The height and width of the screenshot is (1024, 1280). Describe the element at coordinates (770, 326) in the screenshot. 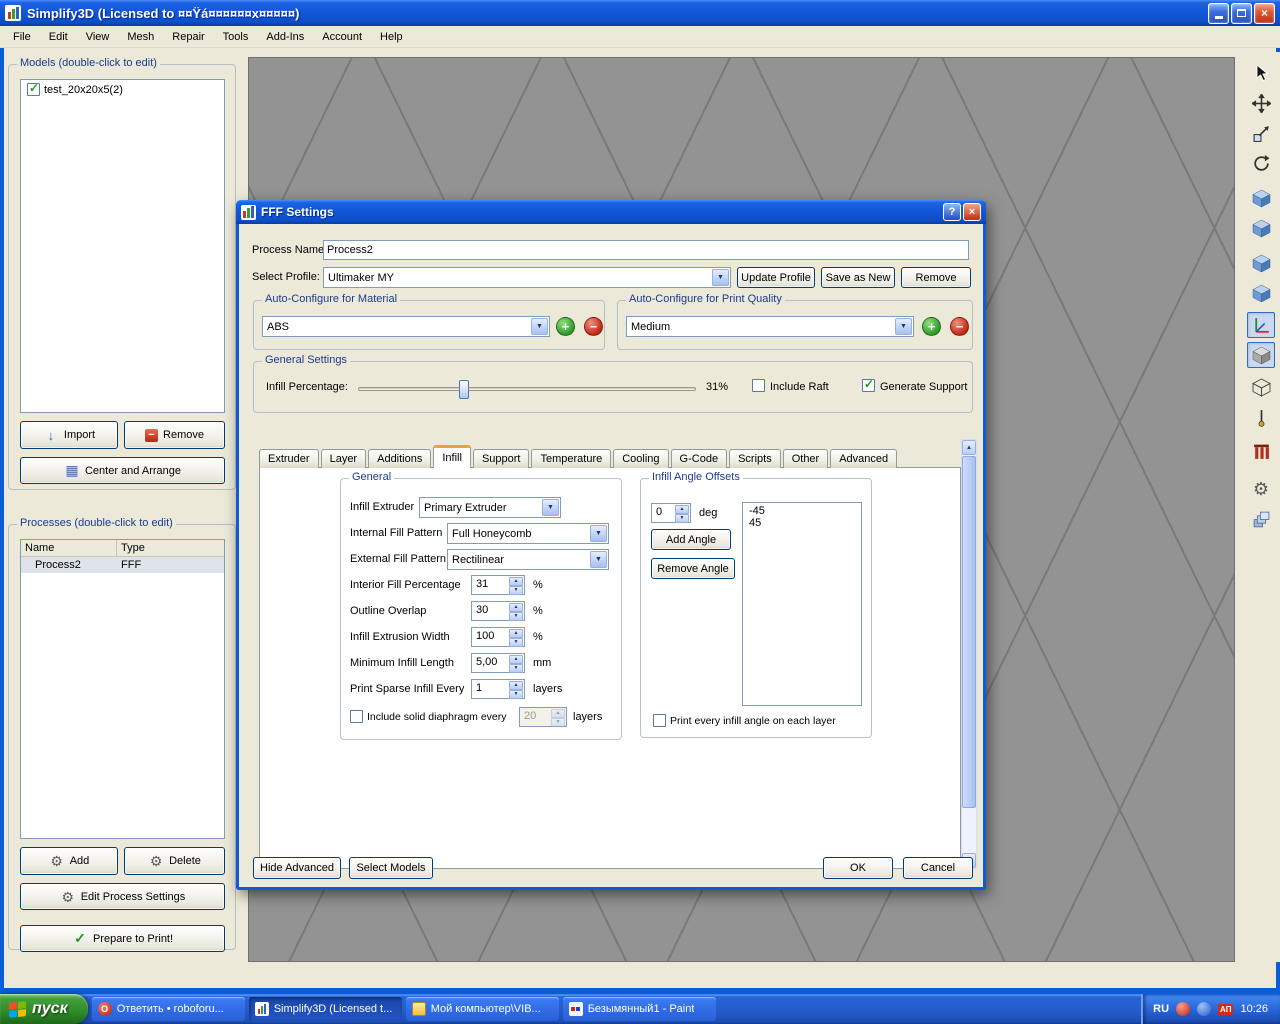

I see `quality-select: Medium ▼` at that location.